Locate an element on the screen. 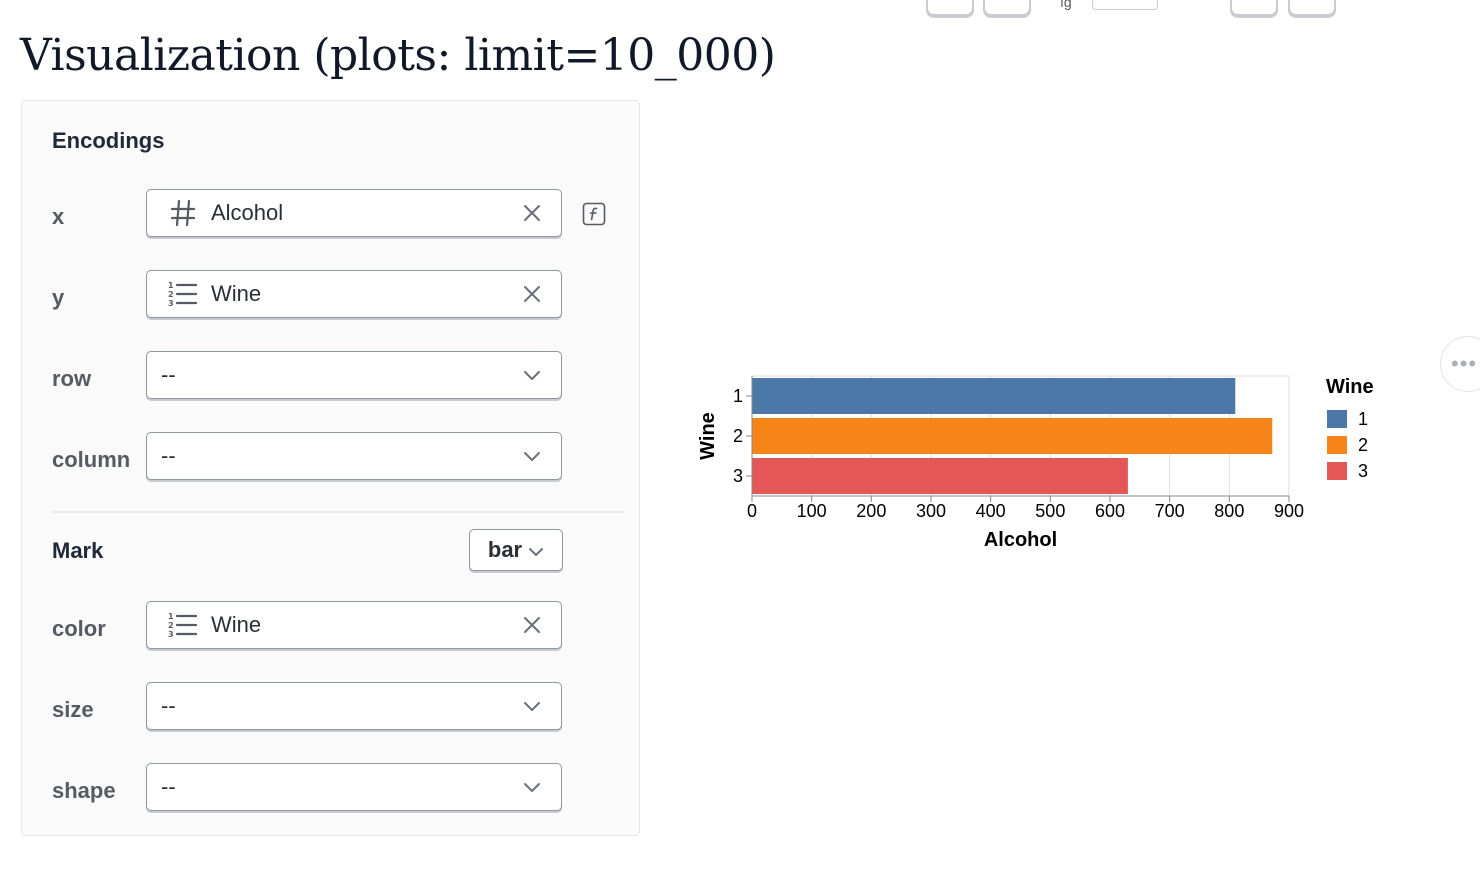  x-label: x is located at coordinates (58, 216).